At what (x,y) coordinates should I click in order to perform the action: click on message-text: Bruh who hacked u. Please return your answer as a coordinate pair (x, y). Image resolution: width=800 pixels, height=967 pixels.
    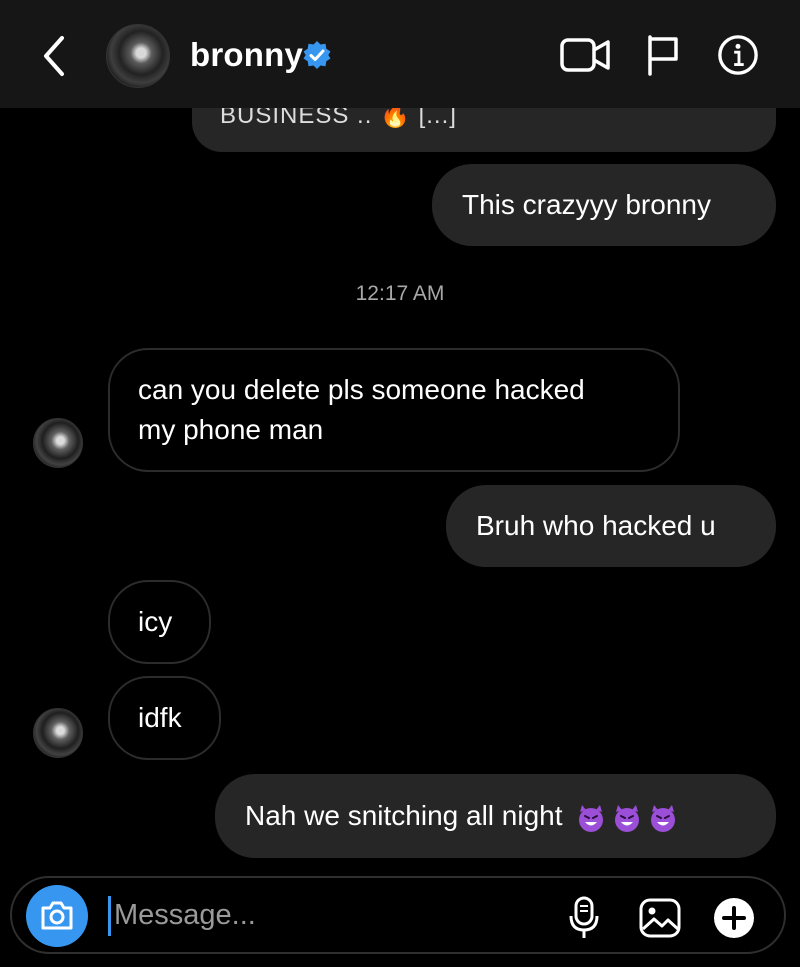
    Looking at the image, I should click on (596, 525).